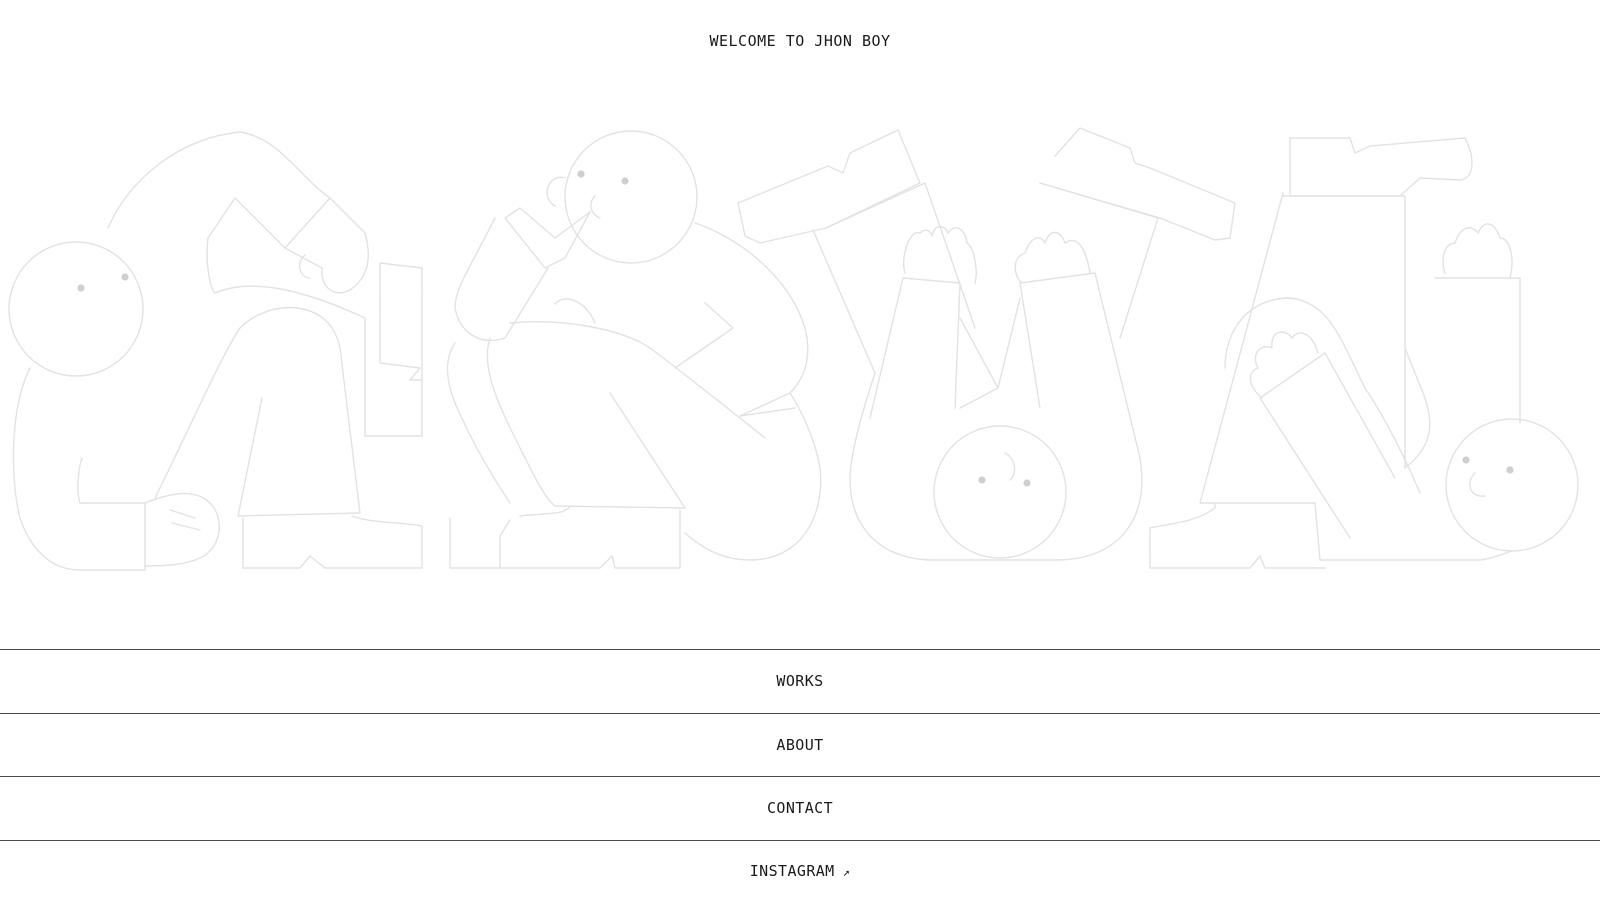 The width and height of the screenshot is (1600, 900). I want to click on nav-item-instagram: INSTAGRAM ↗, so click(800, 869).